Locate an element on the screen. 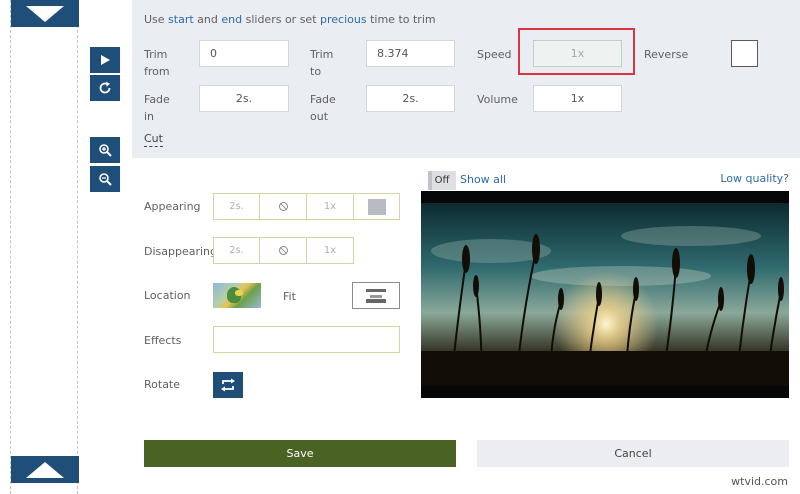 This screenshot has width=800, height=494. reverse-checkbox is located at coordinates (744, 53).